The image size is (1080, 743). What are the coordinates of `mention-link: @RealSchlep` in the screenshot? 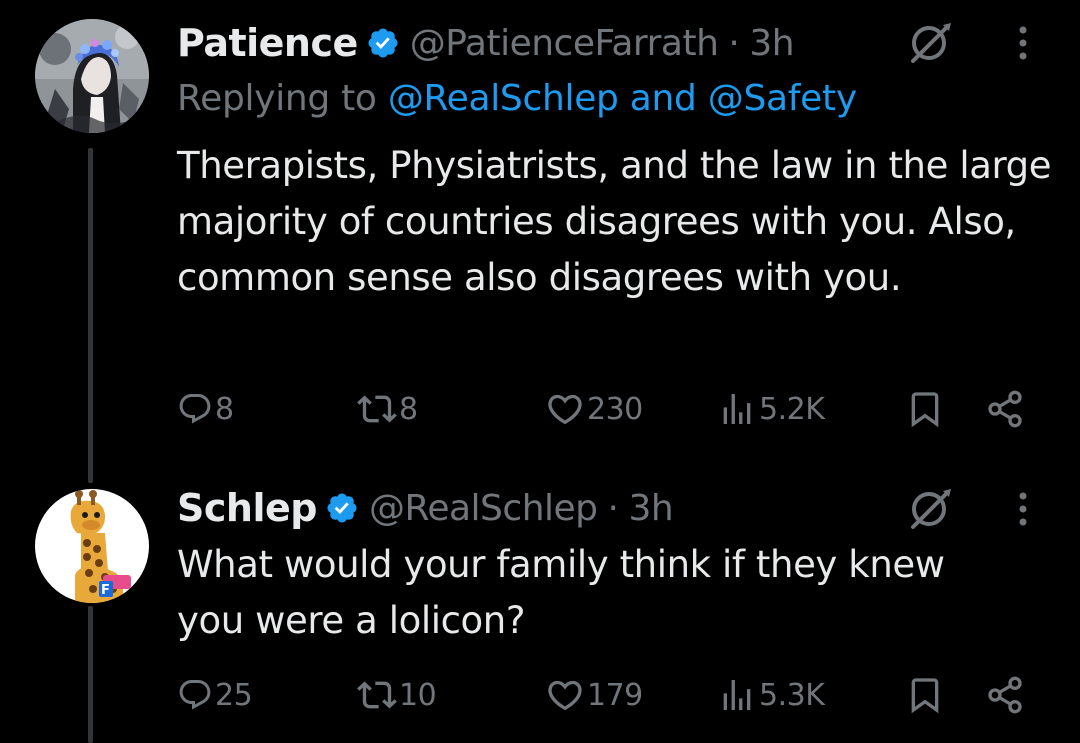 It's located at (503, 98).